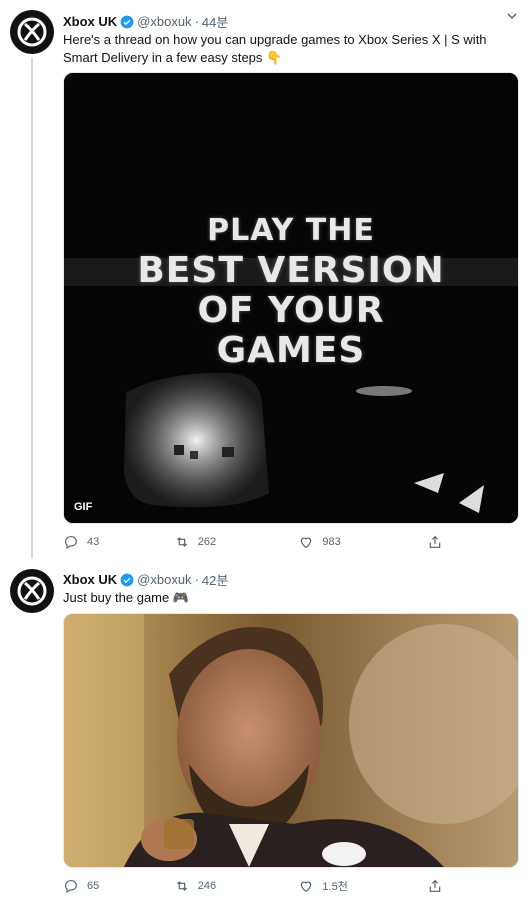 Image resolution: width=530 pixels, height=902 pixels. I want to click on retweet-count: 246, so click(207, 886).